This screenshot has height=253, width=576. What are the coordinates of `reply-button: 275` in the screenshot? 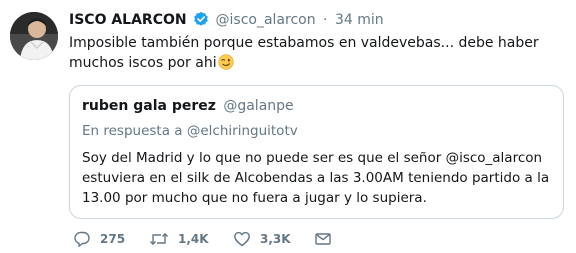 It's located at (99, 239).